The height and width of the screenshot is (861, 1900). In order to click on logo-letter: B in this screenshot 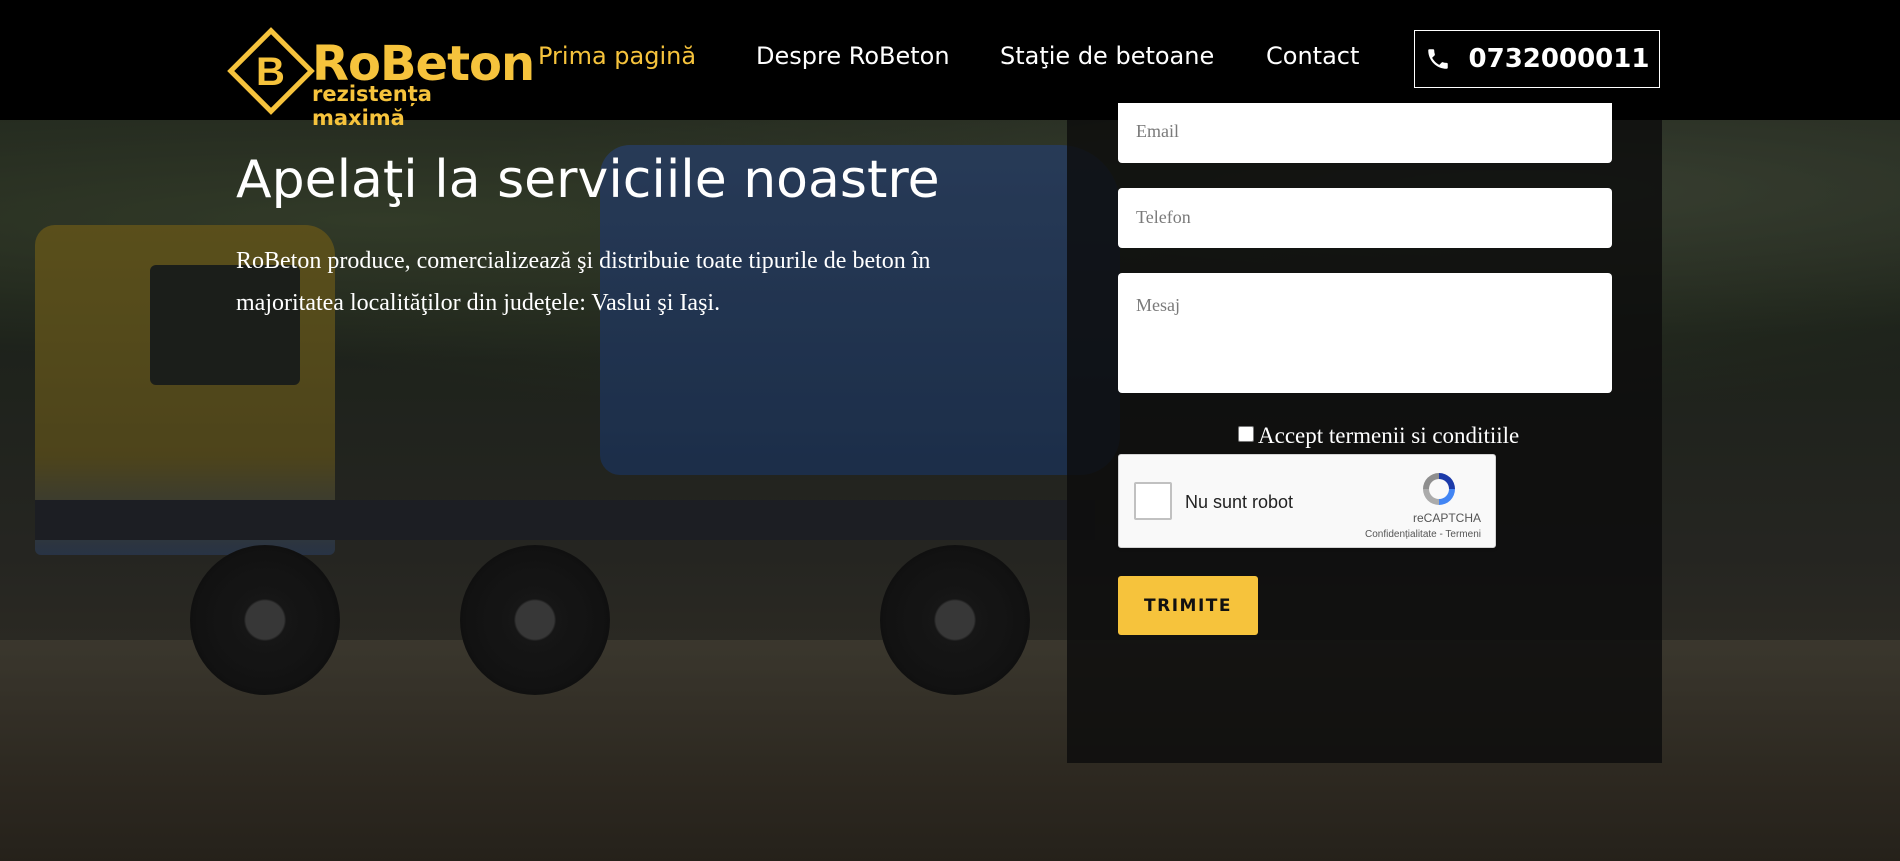, I will do `click(270, 72)`.